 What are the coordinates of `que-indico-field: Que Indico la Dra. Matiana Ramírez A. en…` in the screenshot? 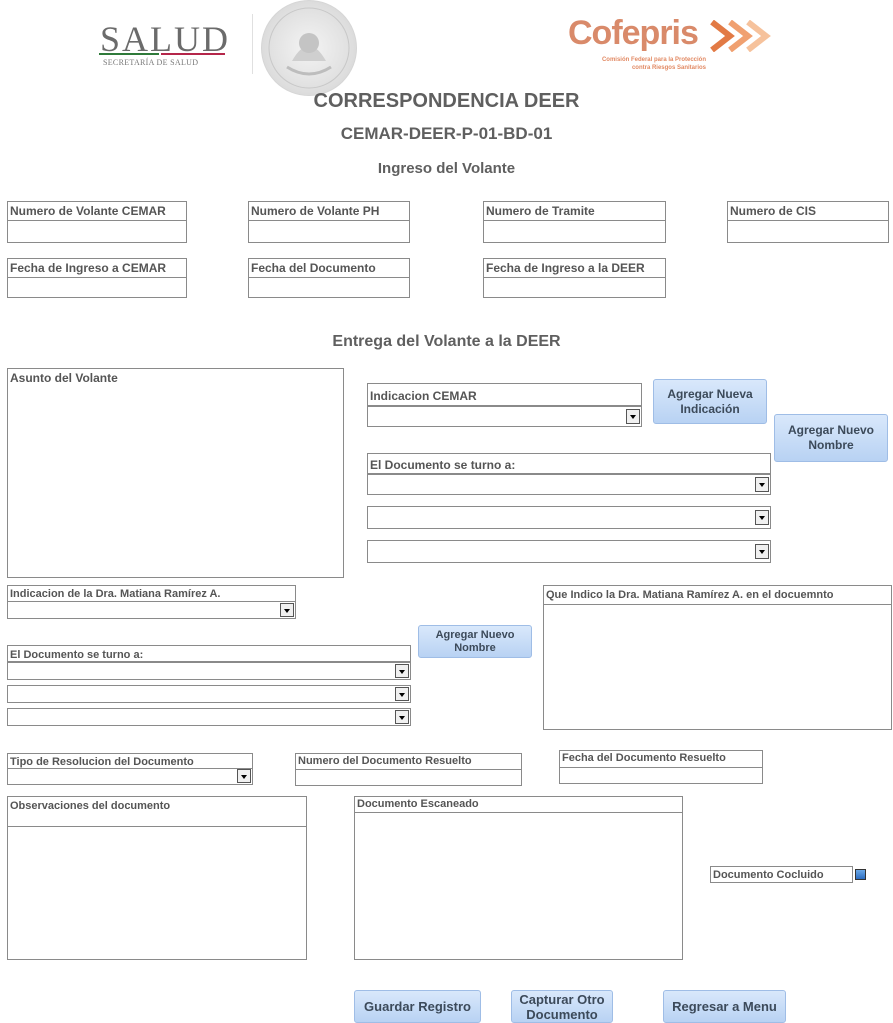 It's located at (717, 657).